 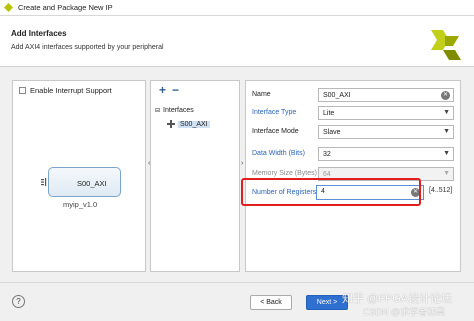 I want to click on enable-interrupt-label: Enable Interrupt Support, so click(x=71, y=90).